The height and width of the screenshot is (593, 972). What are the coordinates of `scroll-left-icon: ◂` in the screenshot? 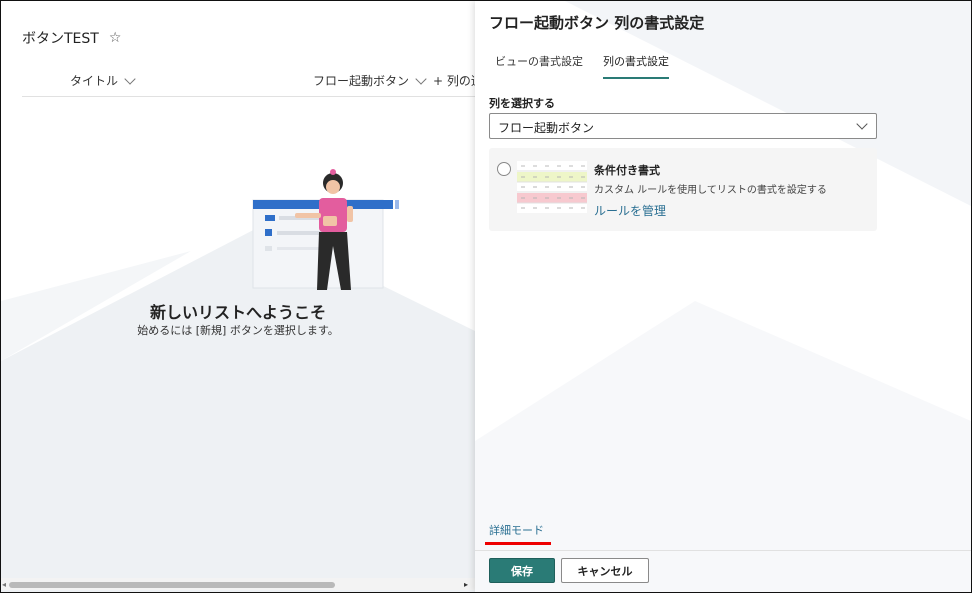 It's located at (4, 584).